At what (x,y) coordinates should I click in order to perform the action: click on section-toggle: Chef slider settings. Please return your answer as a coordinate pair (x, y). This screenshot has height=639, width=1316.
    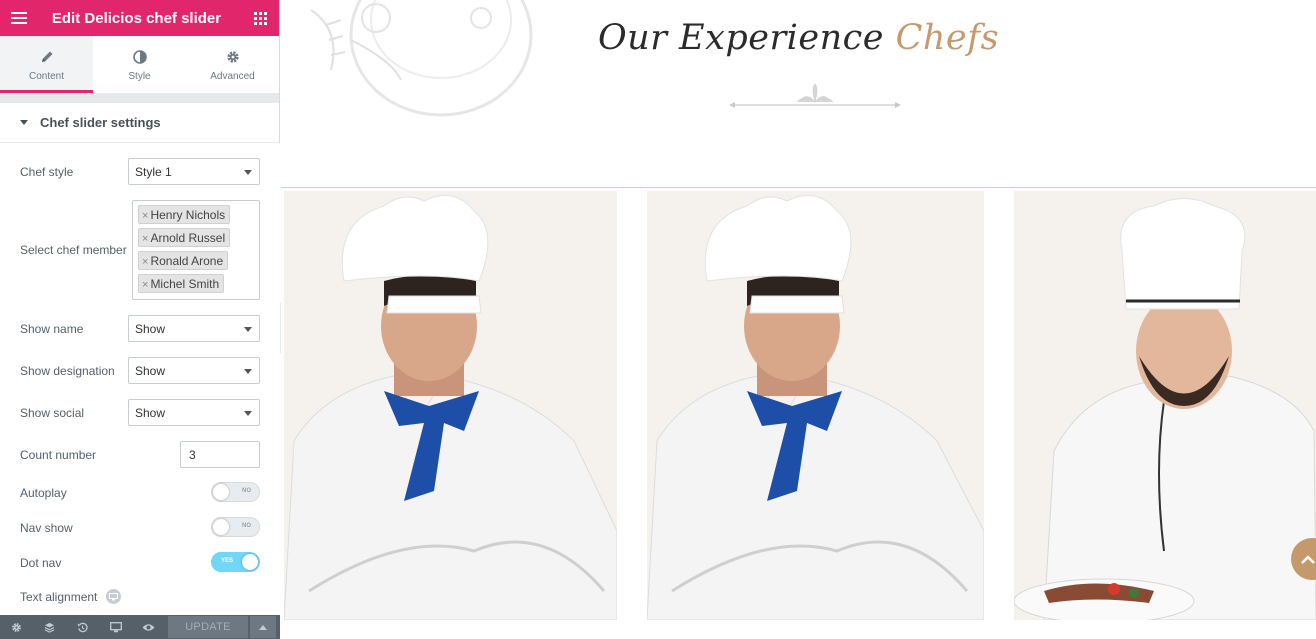
    Looking at the image, I should click on (139, 123).